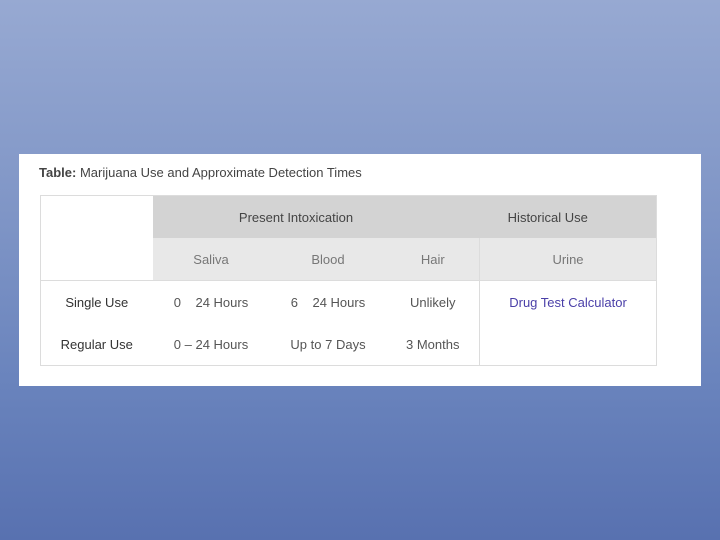 The width and height of the screenshot is (720, 540). Describe the element at coordinates (211, 301) in the screenshot. I see `cell-single-saliva: 0 24 Hours` at that location.